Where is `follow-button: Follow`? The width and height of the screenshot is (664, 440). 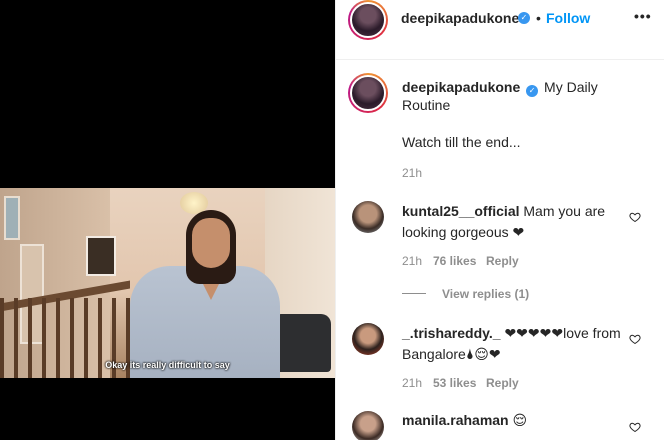 follow-button: Follow is located at coordinates (568, 18).